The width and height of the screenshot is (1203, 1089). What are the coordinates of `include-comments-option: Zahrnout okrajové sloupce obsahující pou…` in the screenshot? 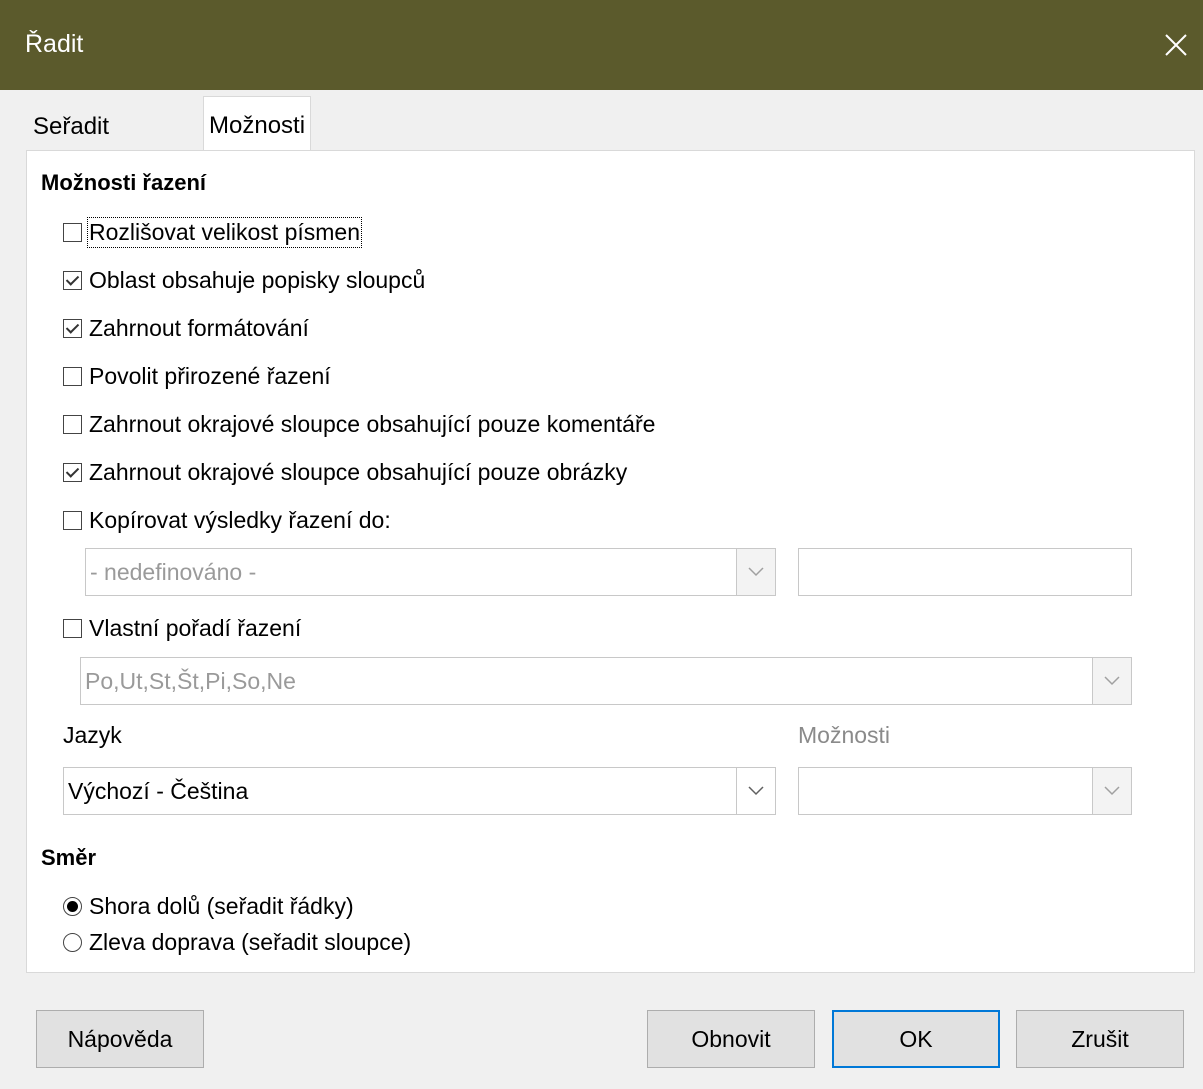 It's located at (359, 424).